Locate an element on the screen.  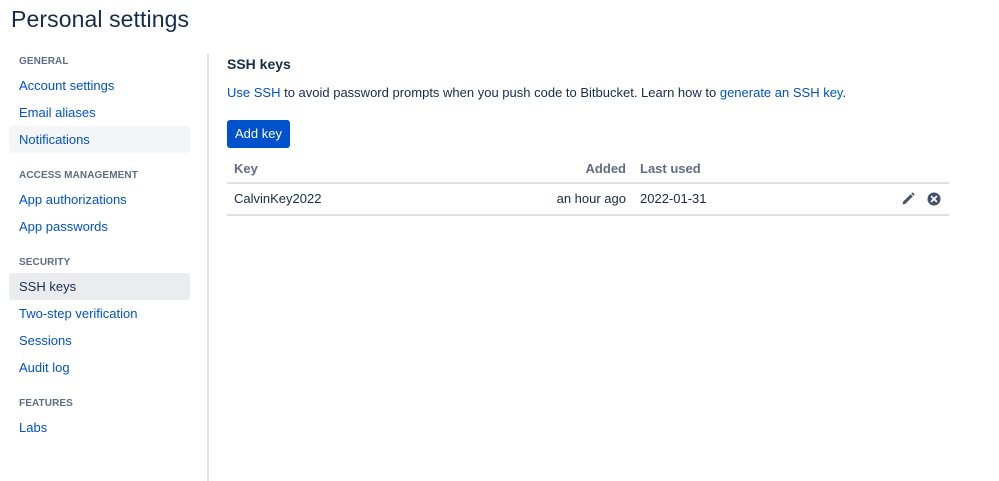
sidebar-item-app-authorizations: App authorizations is located at coordinates (99, 199).